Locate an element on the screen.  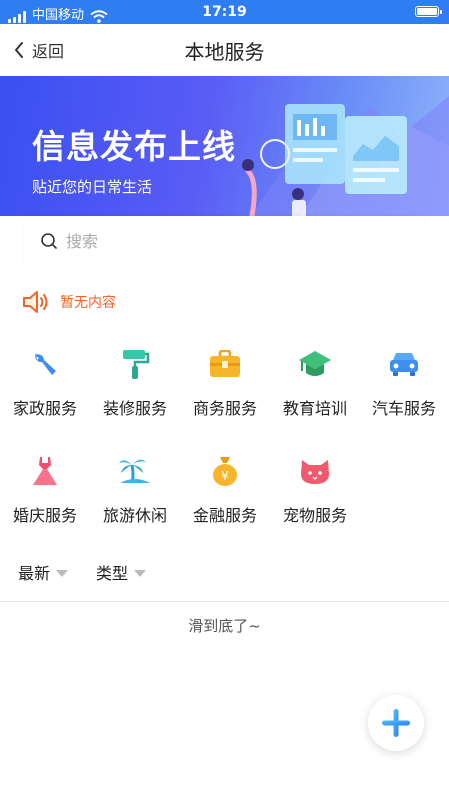
search-bar is located at coordinates (225, 241).